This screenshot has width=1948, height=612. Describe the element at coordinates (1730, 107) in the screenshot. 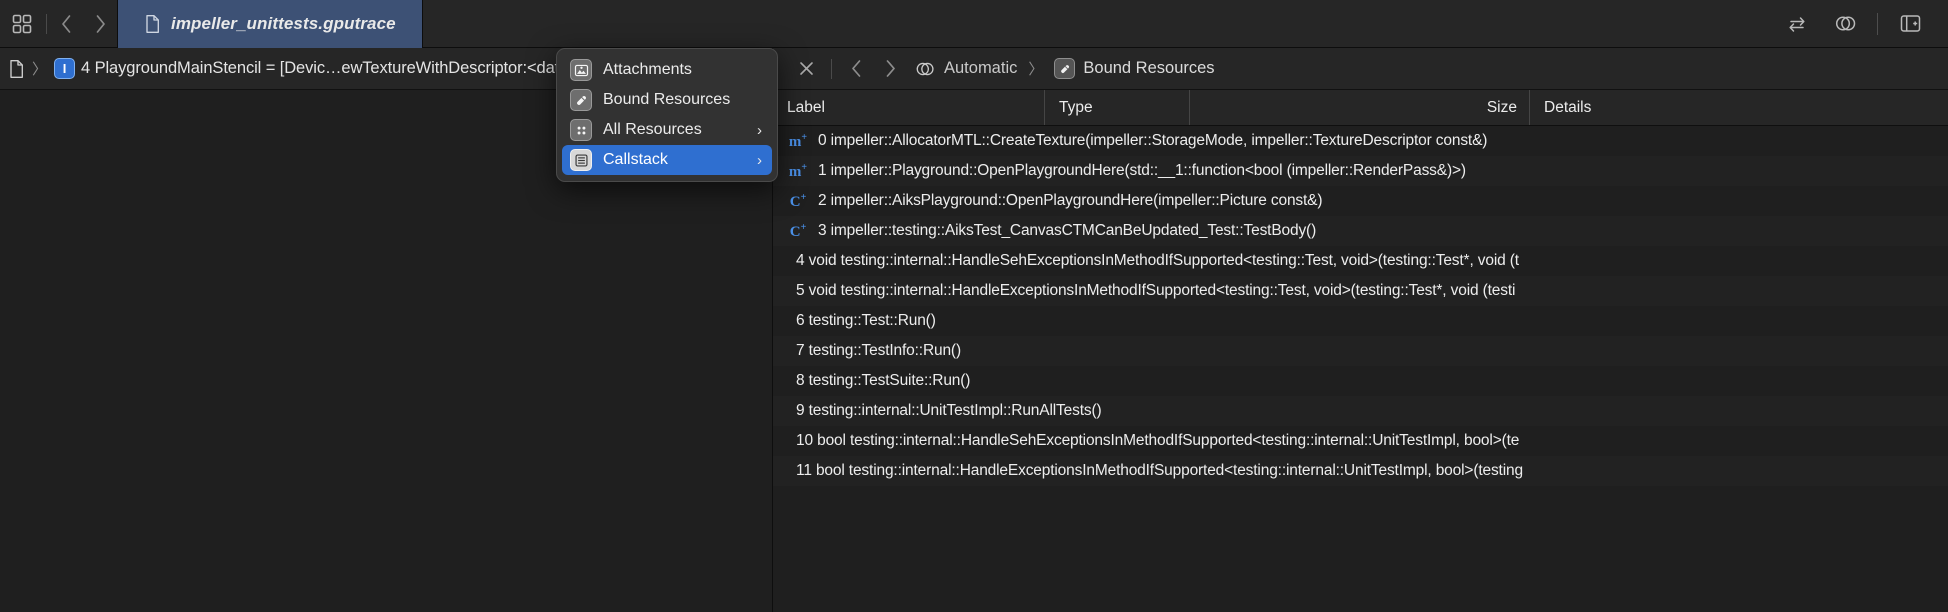

I see `column-header-details: Details` at that location.